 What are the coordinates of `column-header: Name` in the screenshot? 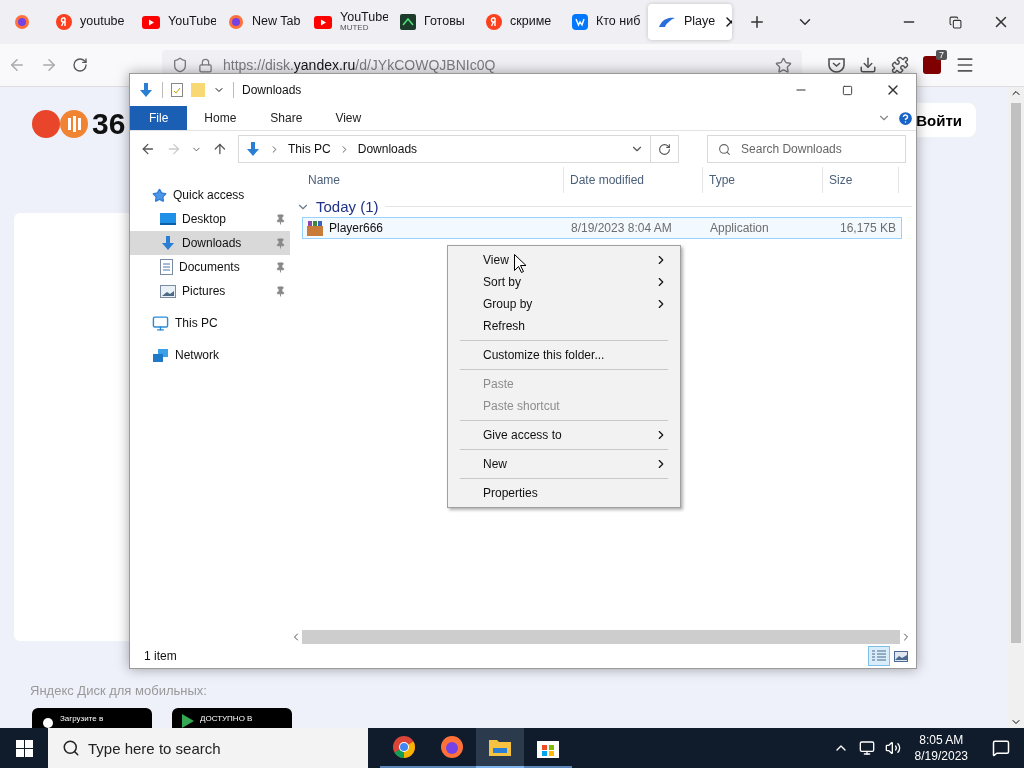 It's located at (433, 180).